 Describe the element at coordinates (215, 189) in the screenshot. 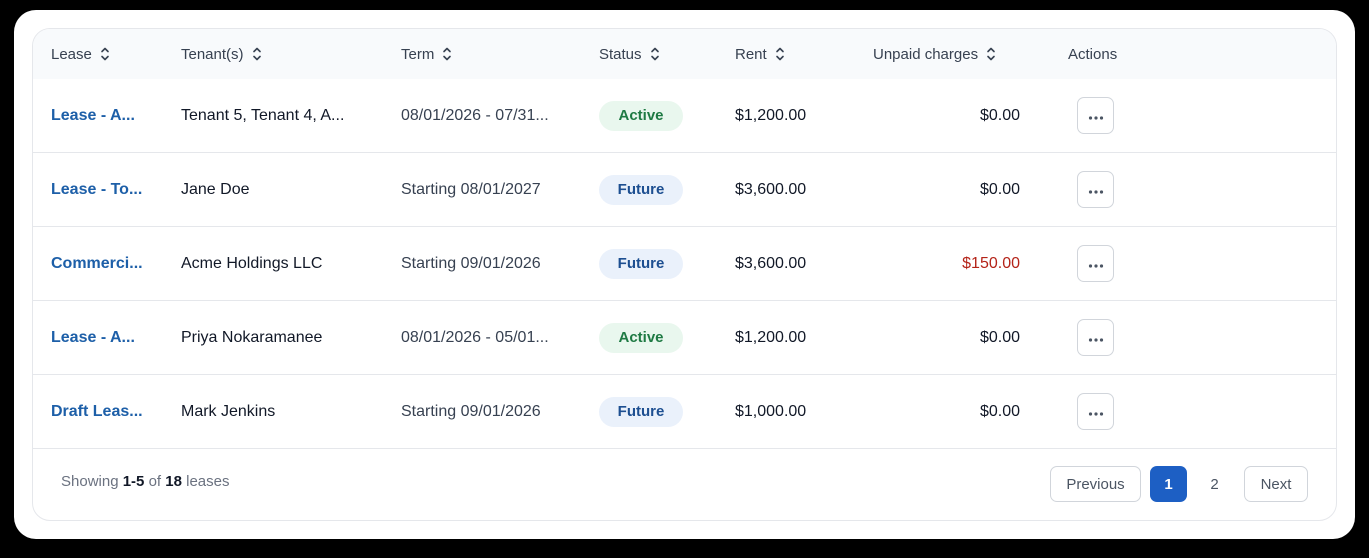

I see `tenants-cell: Jane Doe` at that location.